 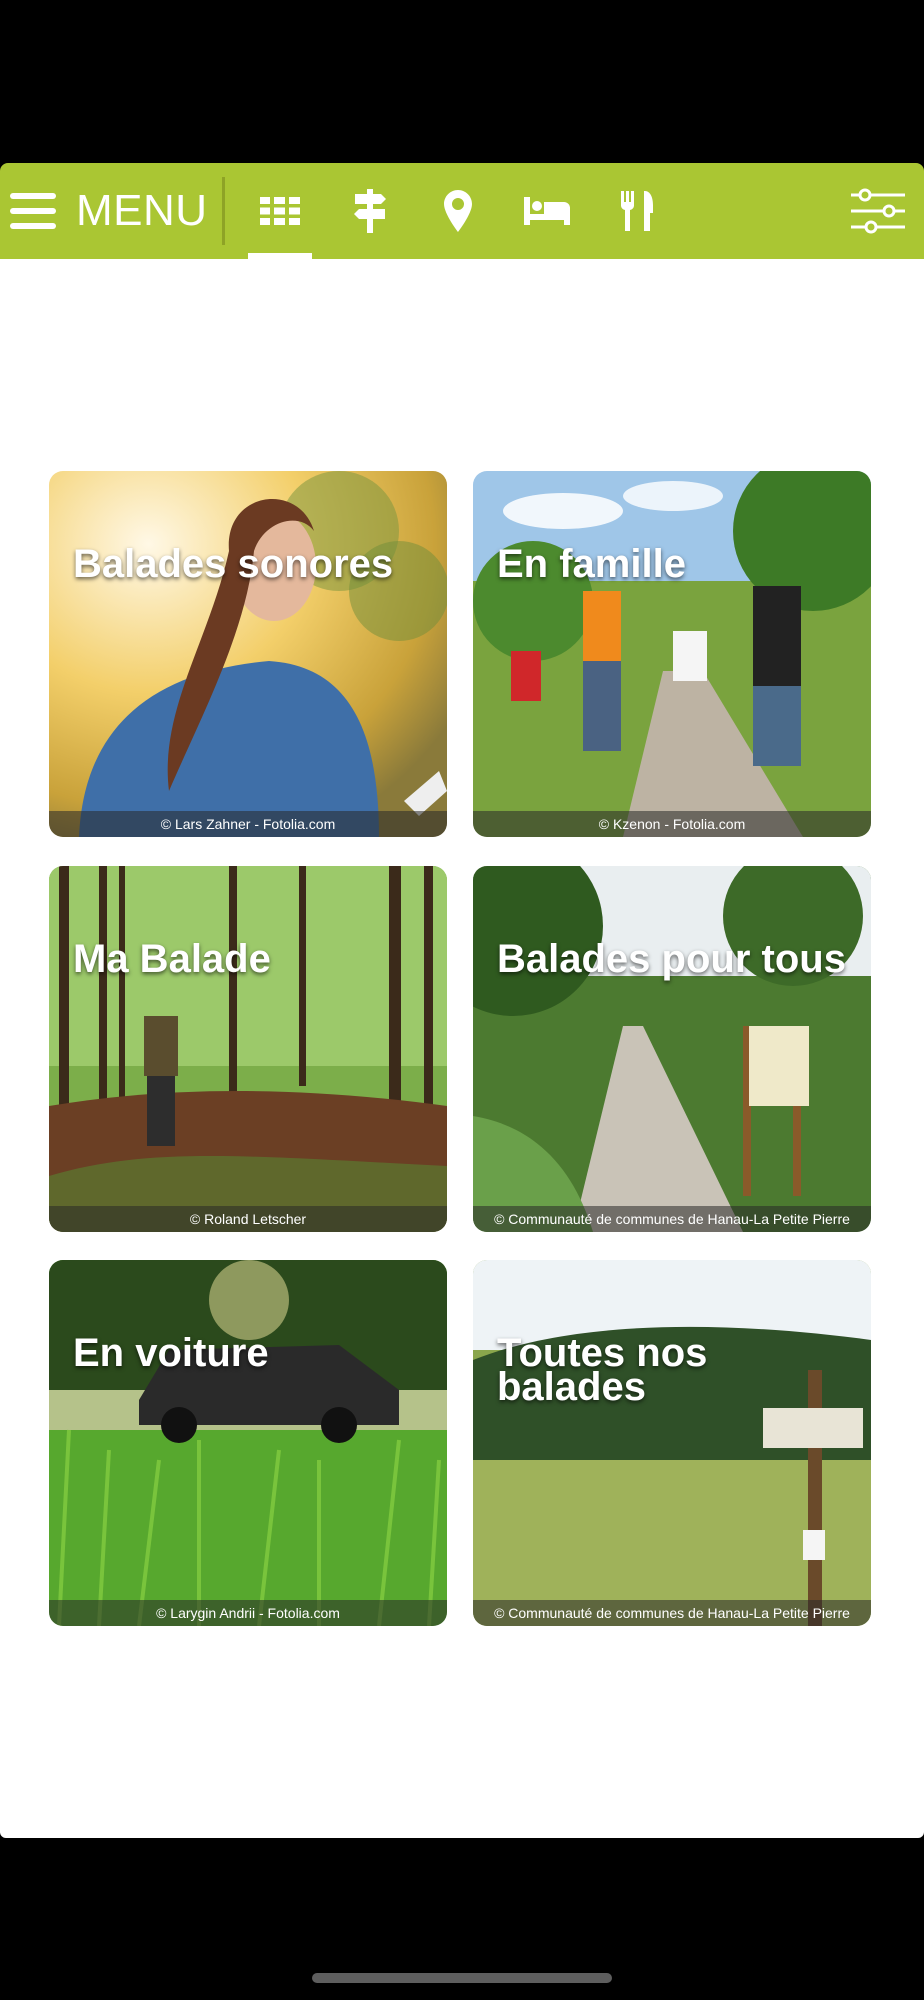 I want to click on filter-sliders-icon, so click(x=878, y=211).